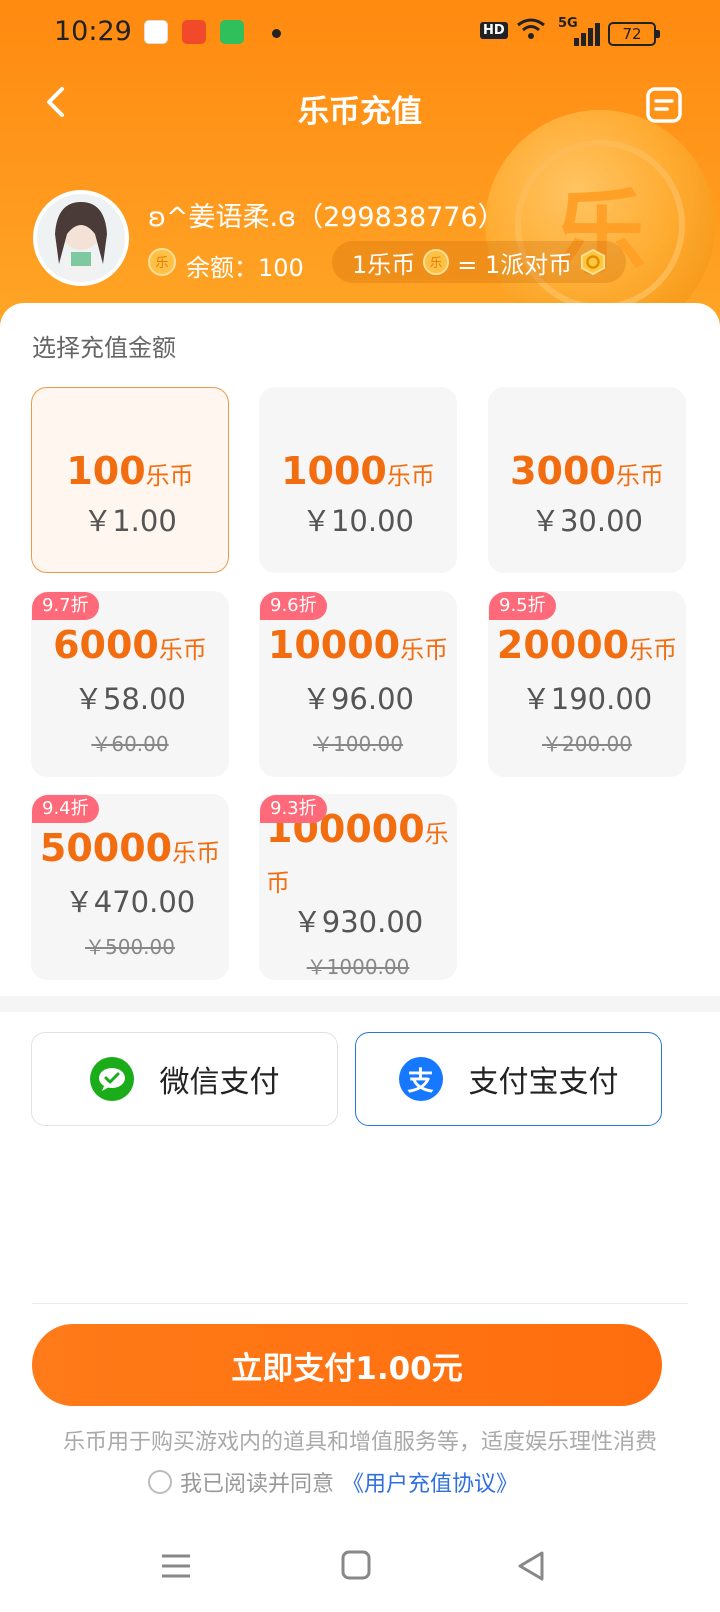 The image size is (720, 1612). What do you see at coordinates (515, 264) in the screenshot?
I see `rate-right-text: = 1派对币` at bounding box center [515, 264].